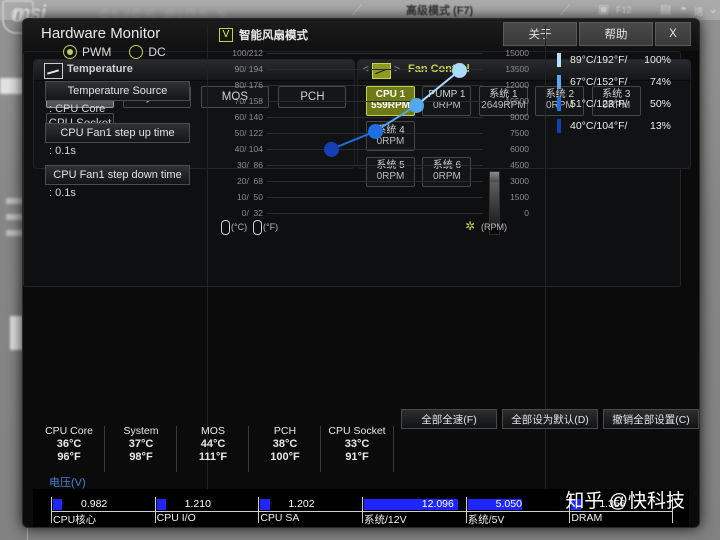 The width and height of the screenshot is (720, 540). Describe the element at coordinates (206, 511) in the screenshot. I see `voltage-item: 1.210 CPU I/O` at that location.